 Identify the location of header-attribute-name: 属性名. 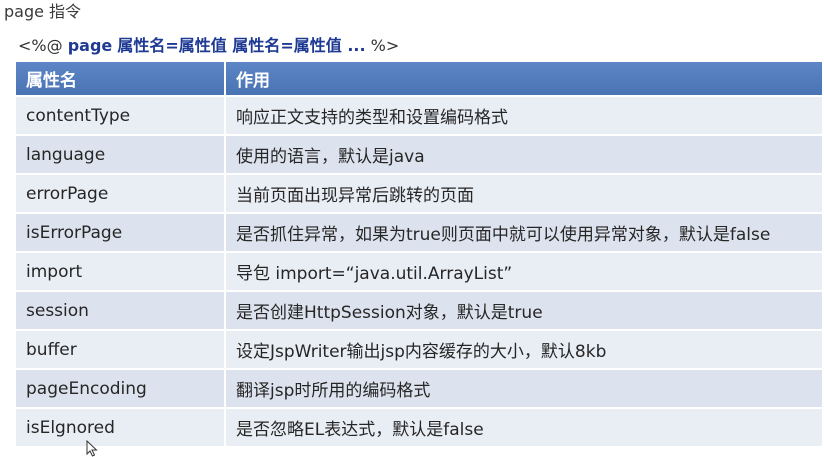
(121, 79).